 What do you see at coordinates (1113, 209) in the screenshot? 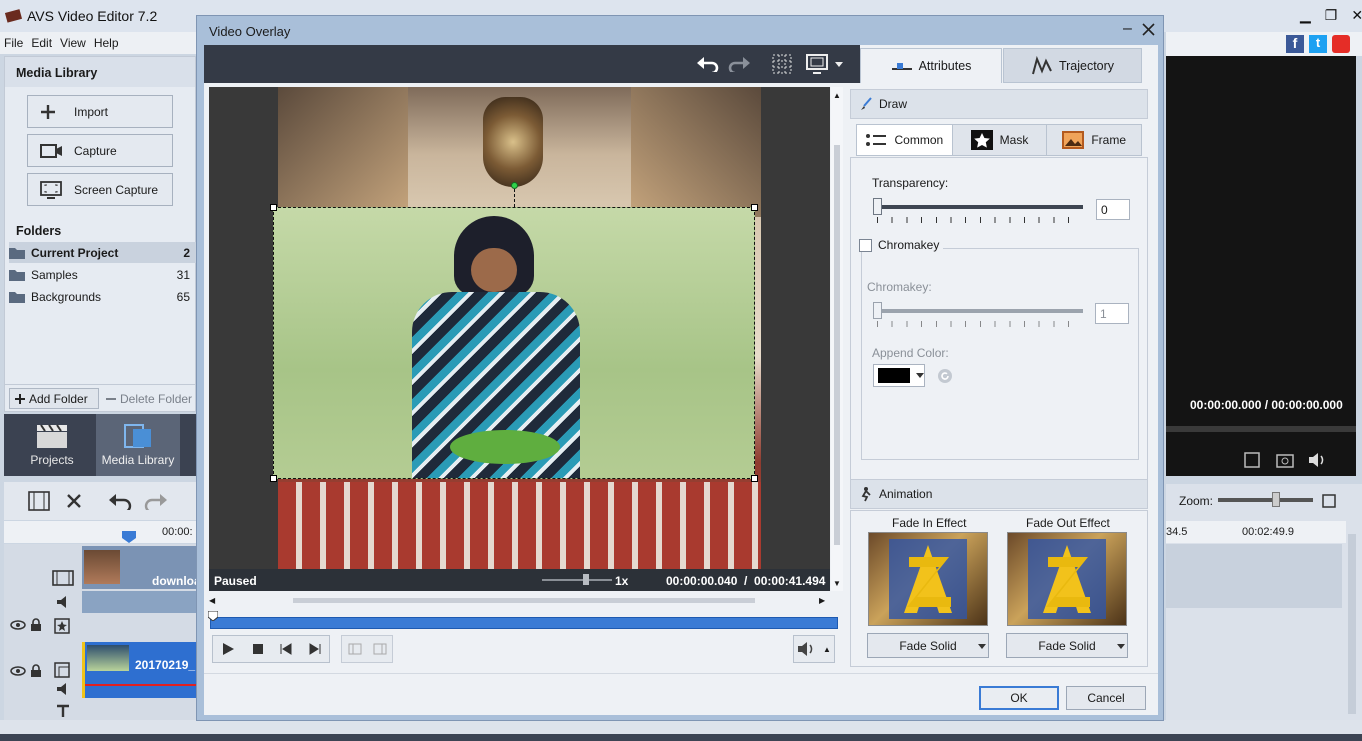
I see `transparency-input: 0` at bounding box center [1113, 209].